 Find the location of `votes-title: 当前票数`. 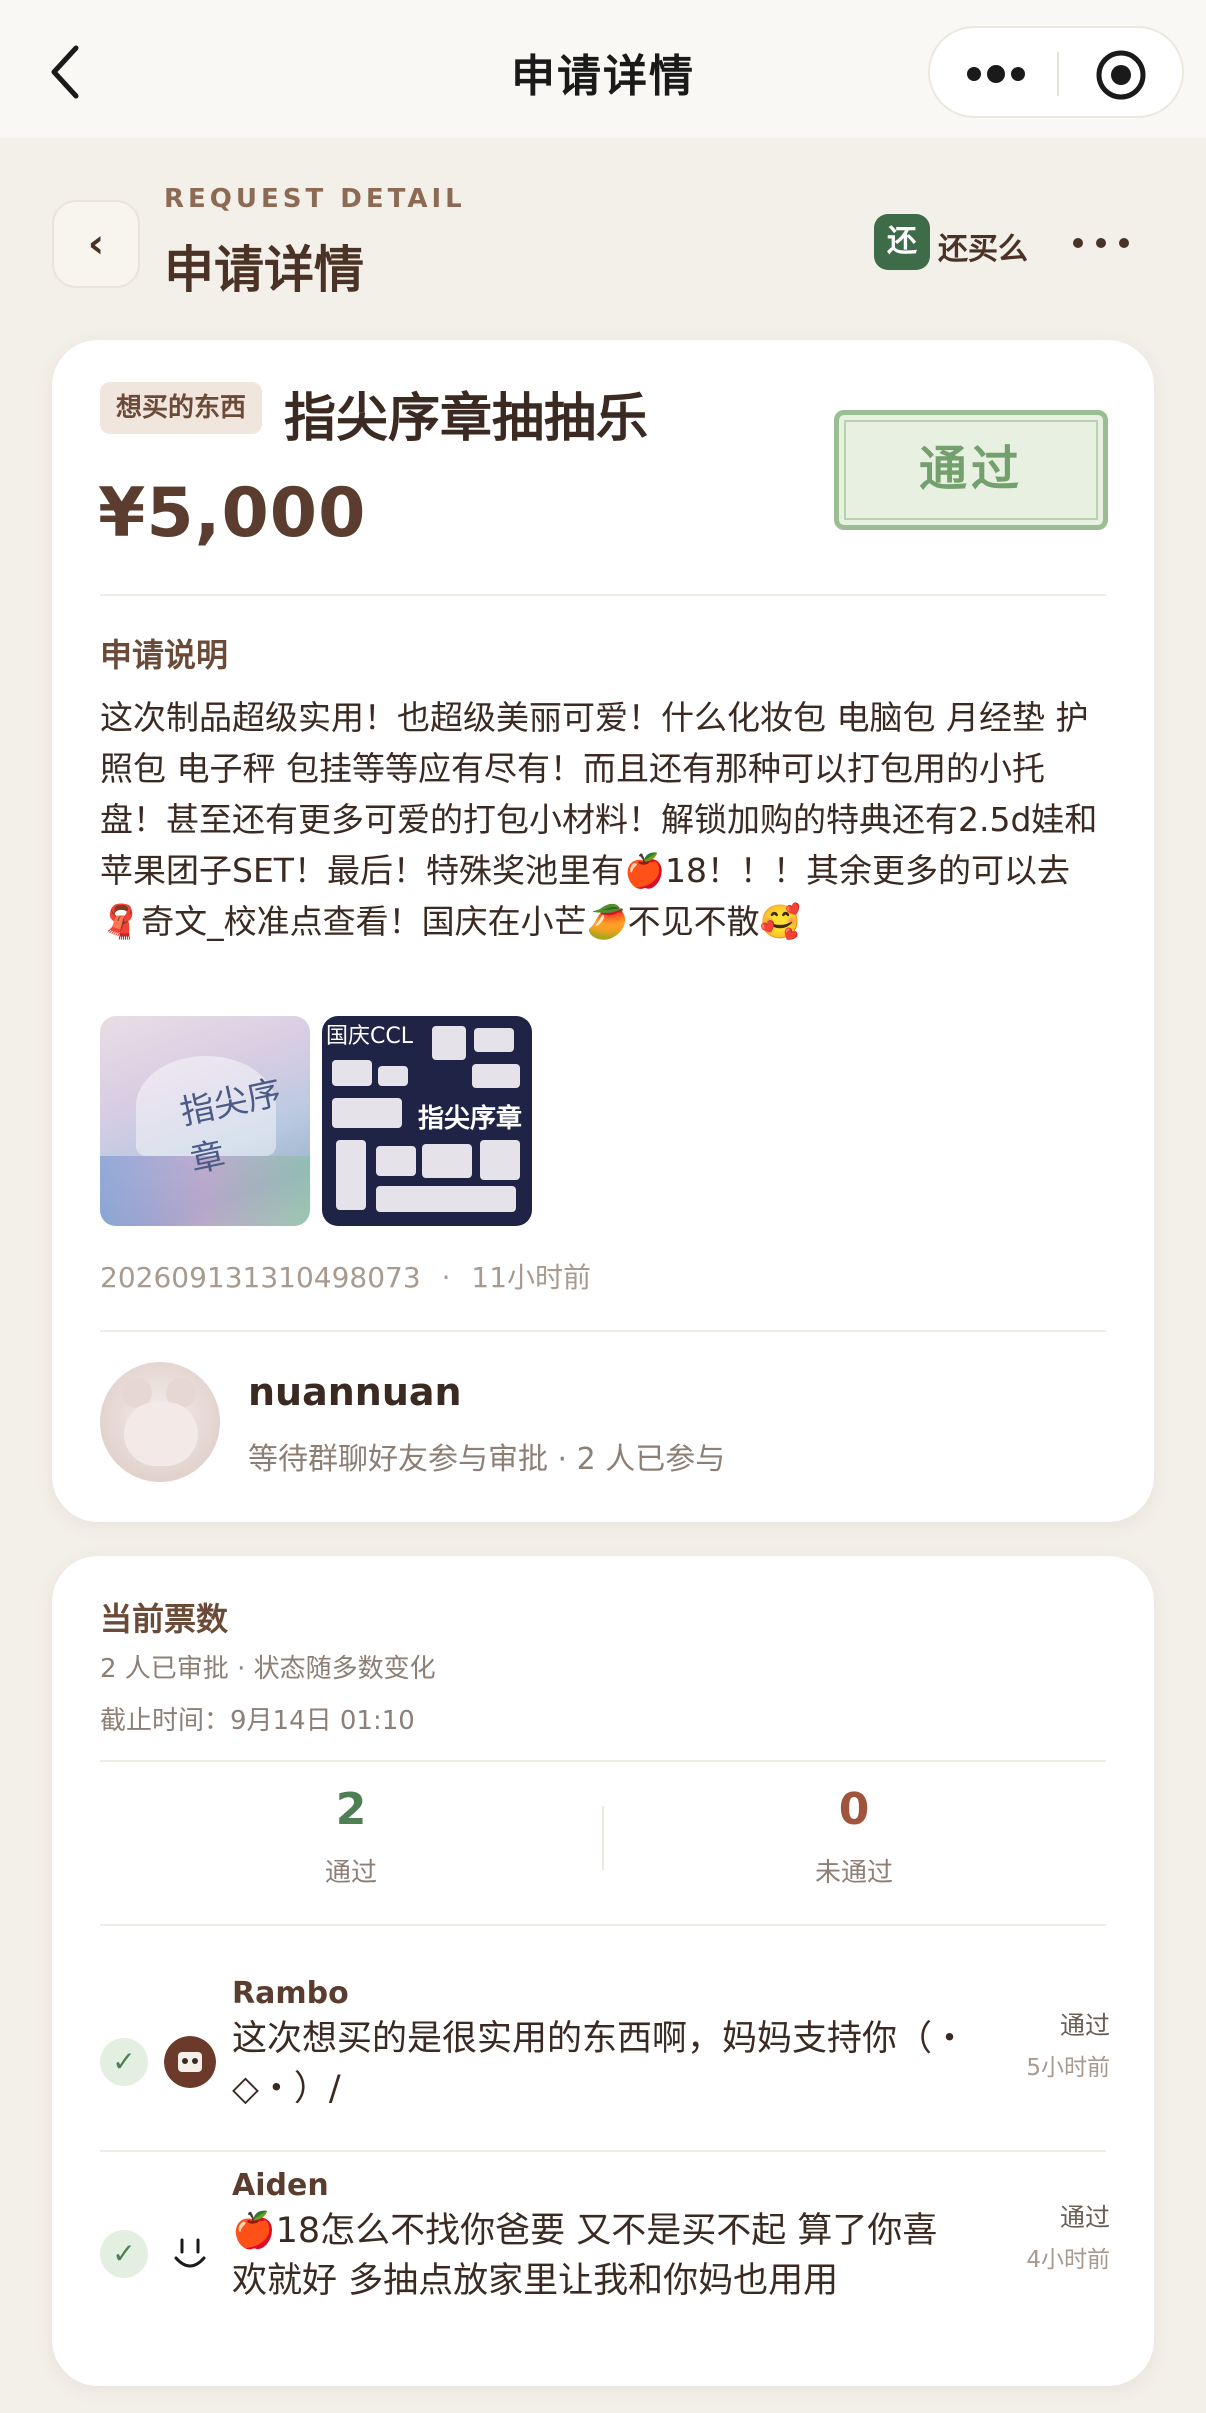

votes-title: 当前票数 is located at coordinates (164, 1619).